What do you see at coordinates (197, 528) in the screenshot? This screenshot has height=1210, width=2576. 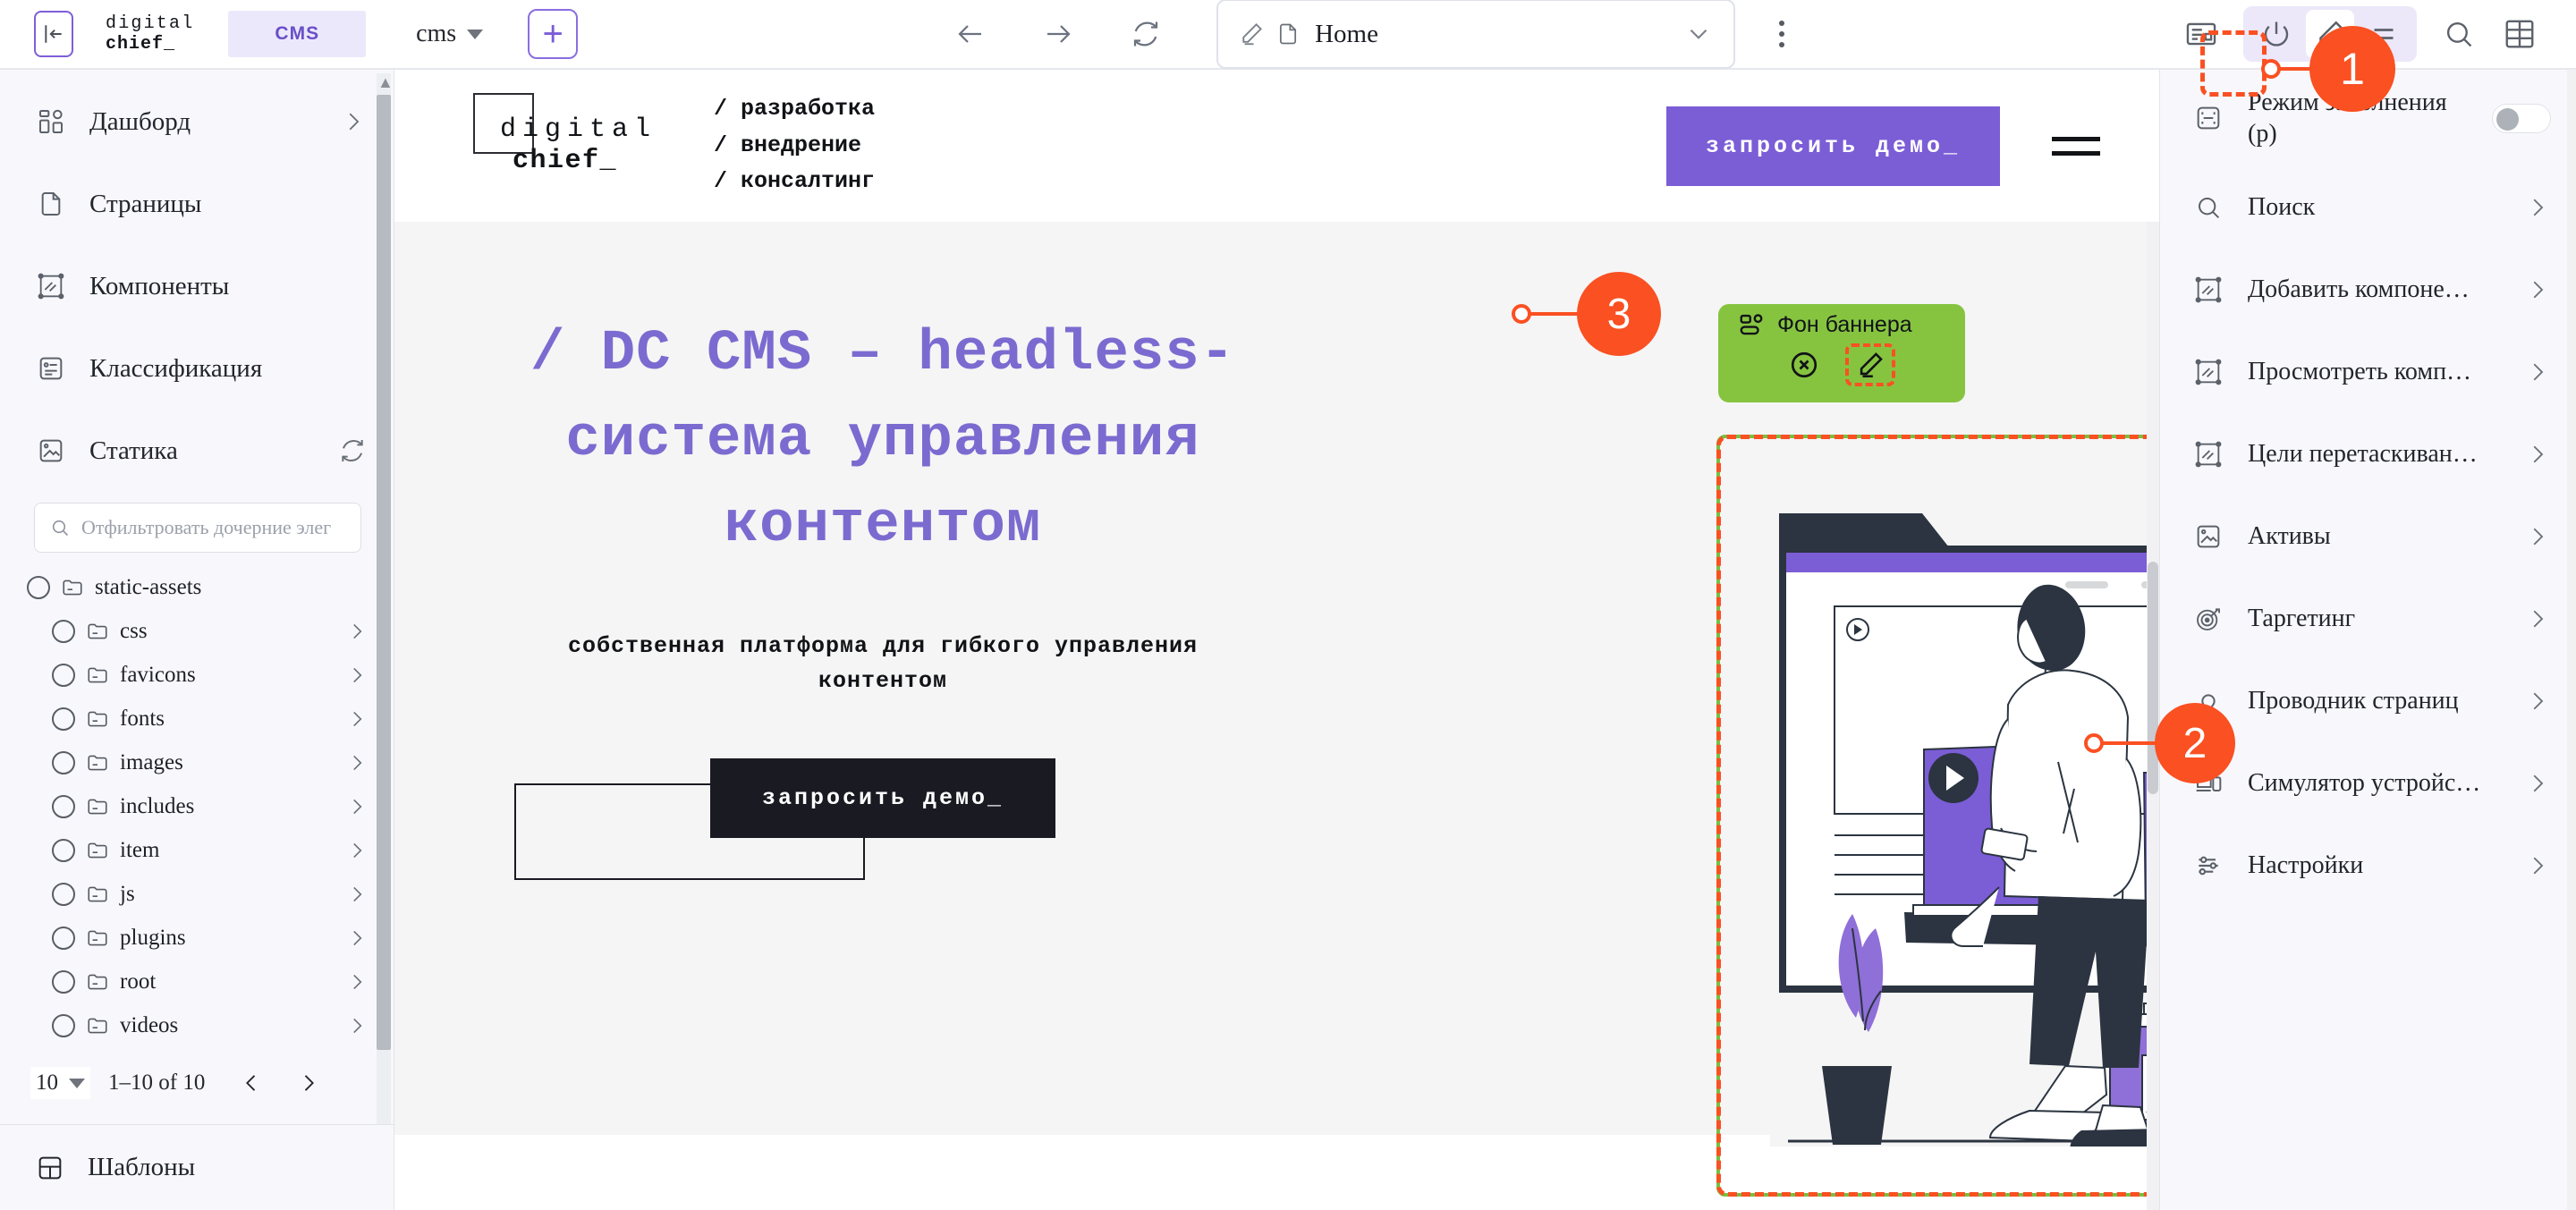 I see `filter-children-input: Отфильтровать дочерние элег` at bounding box center [197, 528].